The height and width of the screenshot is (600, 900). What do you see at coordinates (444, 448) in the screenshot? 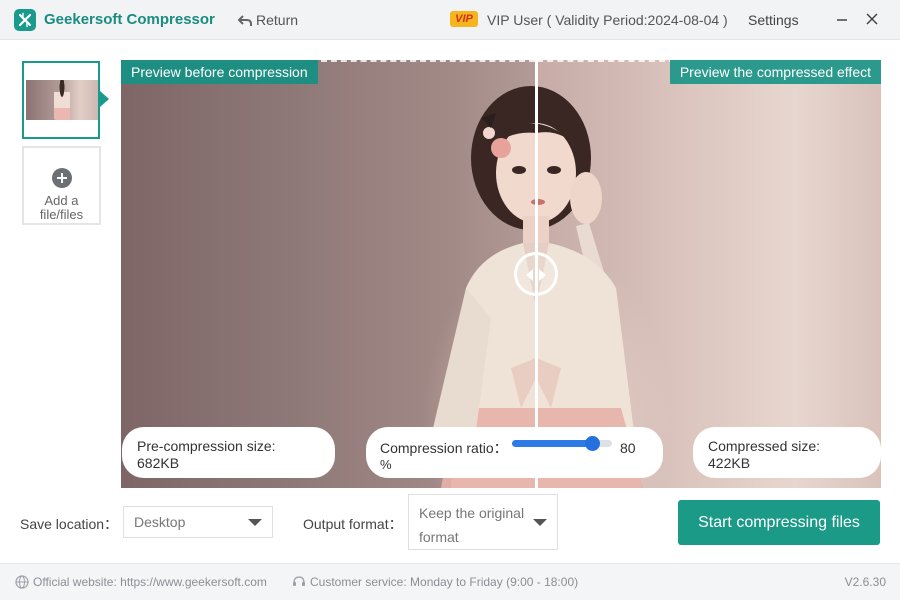
I see `ratio-label: Compression ratio：` at bounding box center [444, 448].